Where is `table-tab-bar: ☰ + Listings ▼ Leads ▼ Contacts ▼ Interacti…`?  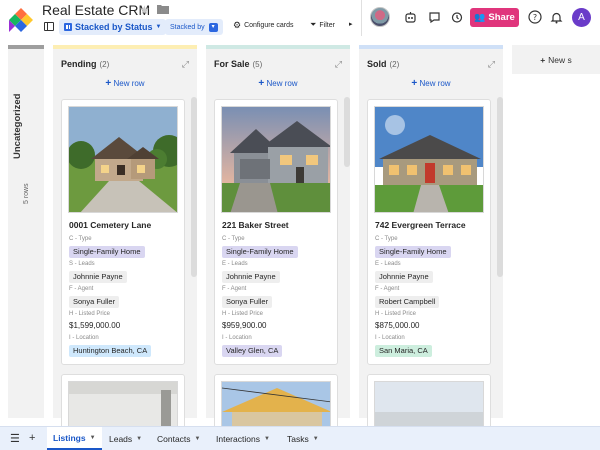
table-tab-bar: ☰ + Listings ▼ Leads ▼ Contacts ▼ Interacti… is located at coordinates (300, 438).